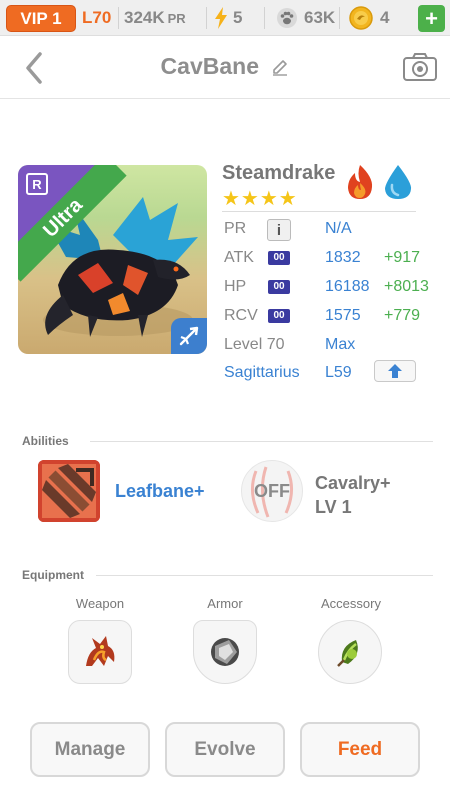  I want to click on rcv-value: 1575, so click(343, 315).